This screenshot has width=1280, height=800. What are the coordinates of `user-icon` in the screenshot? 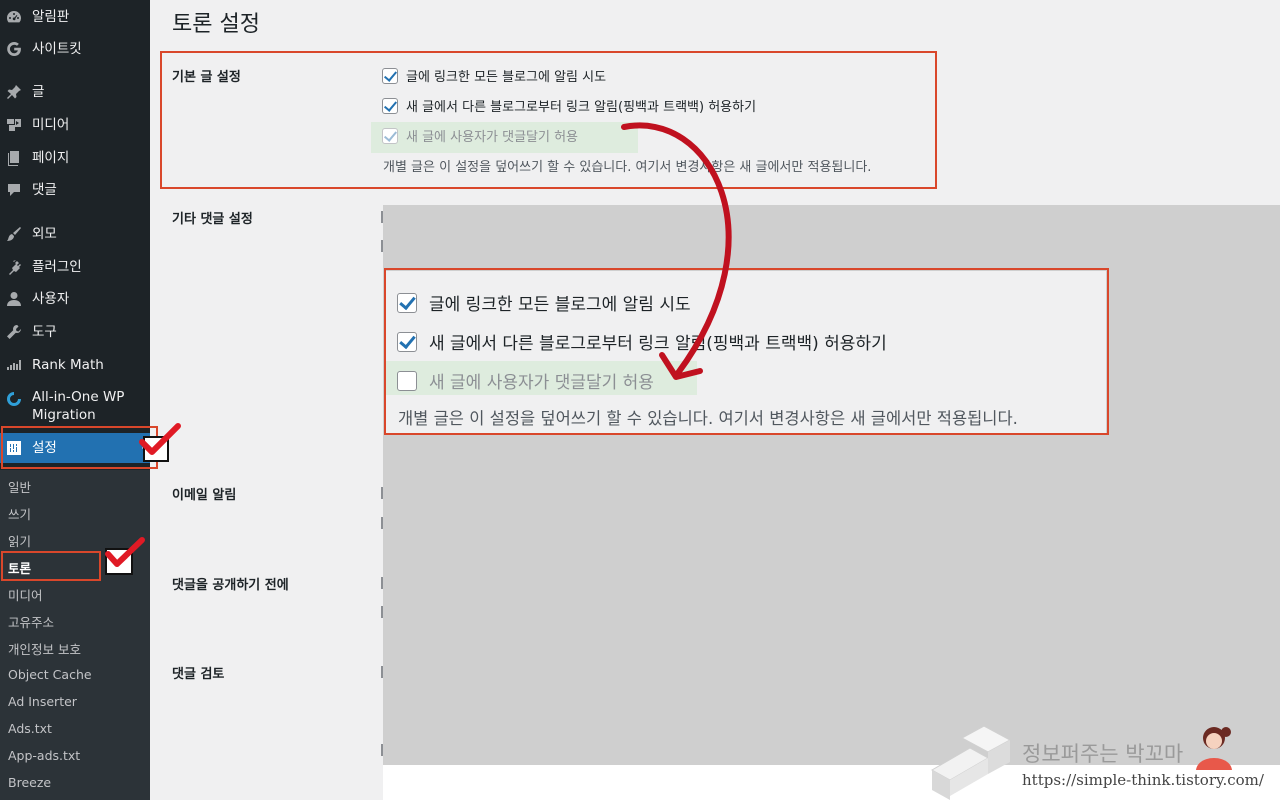 It's located at (14, 299).